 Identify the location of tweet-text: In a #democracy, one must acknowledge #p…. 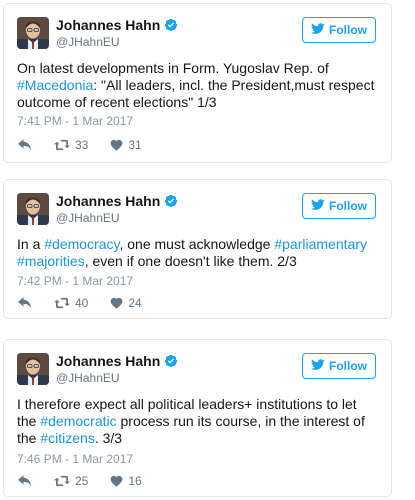
(198, 253).